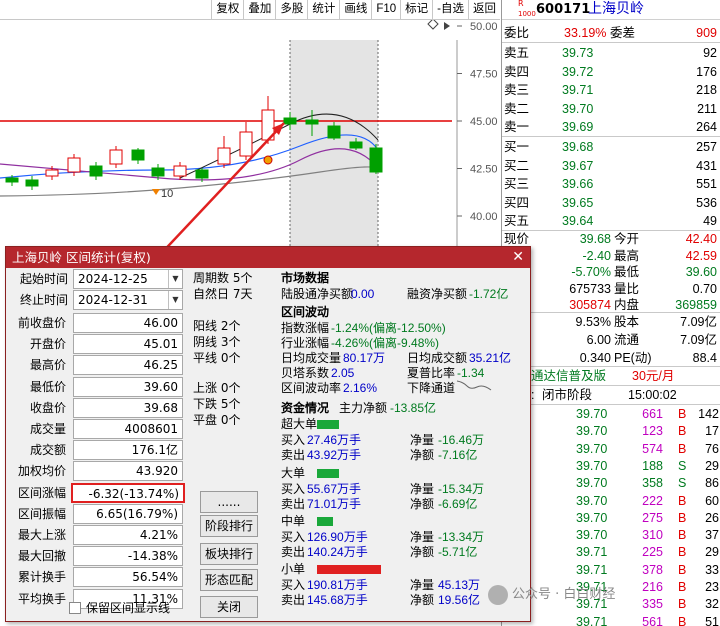 The height and width of the screenshot is (626, 720). What do you see at coordinates (712, 483) in the screenshot?
I see `tick-count: 86` at bounding box center [712, 483].